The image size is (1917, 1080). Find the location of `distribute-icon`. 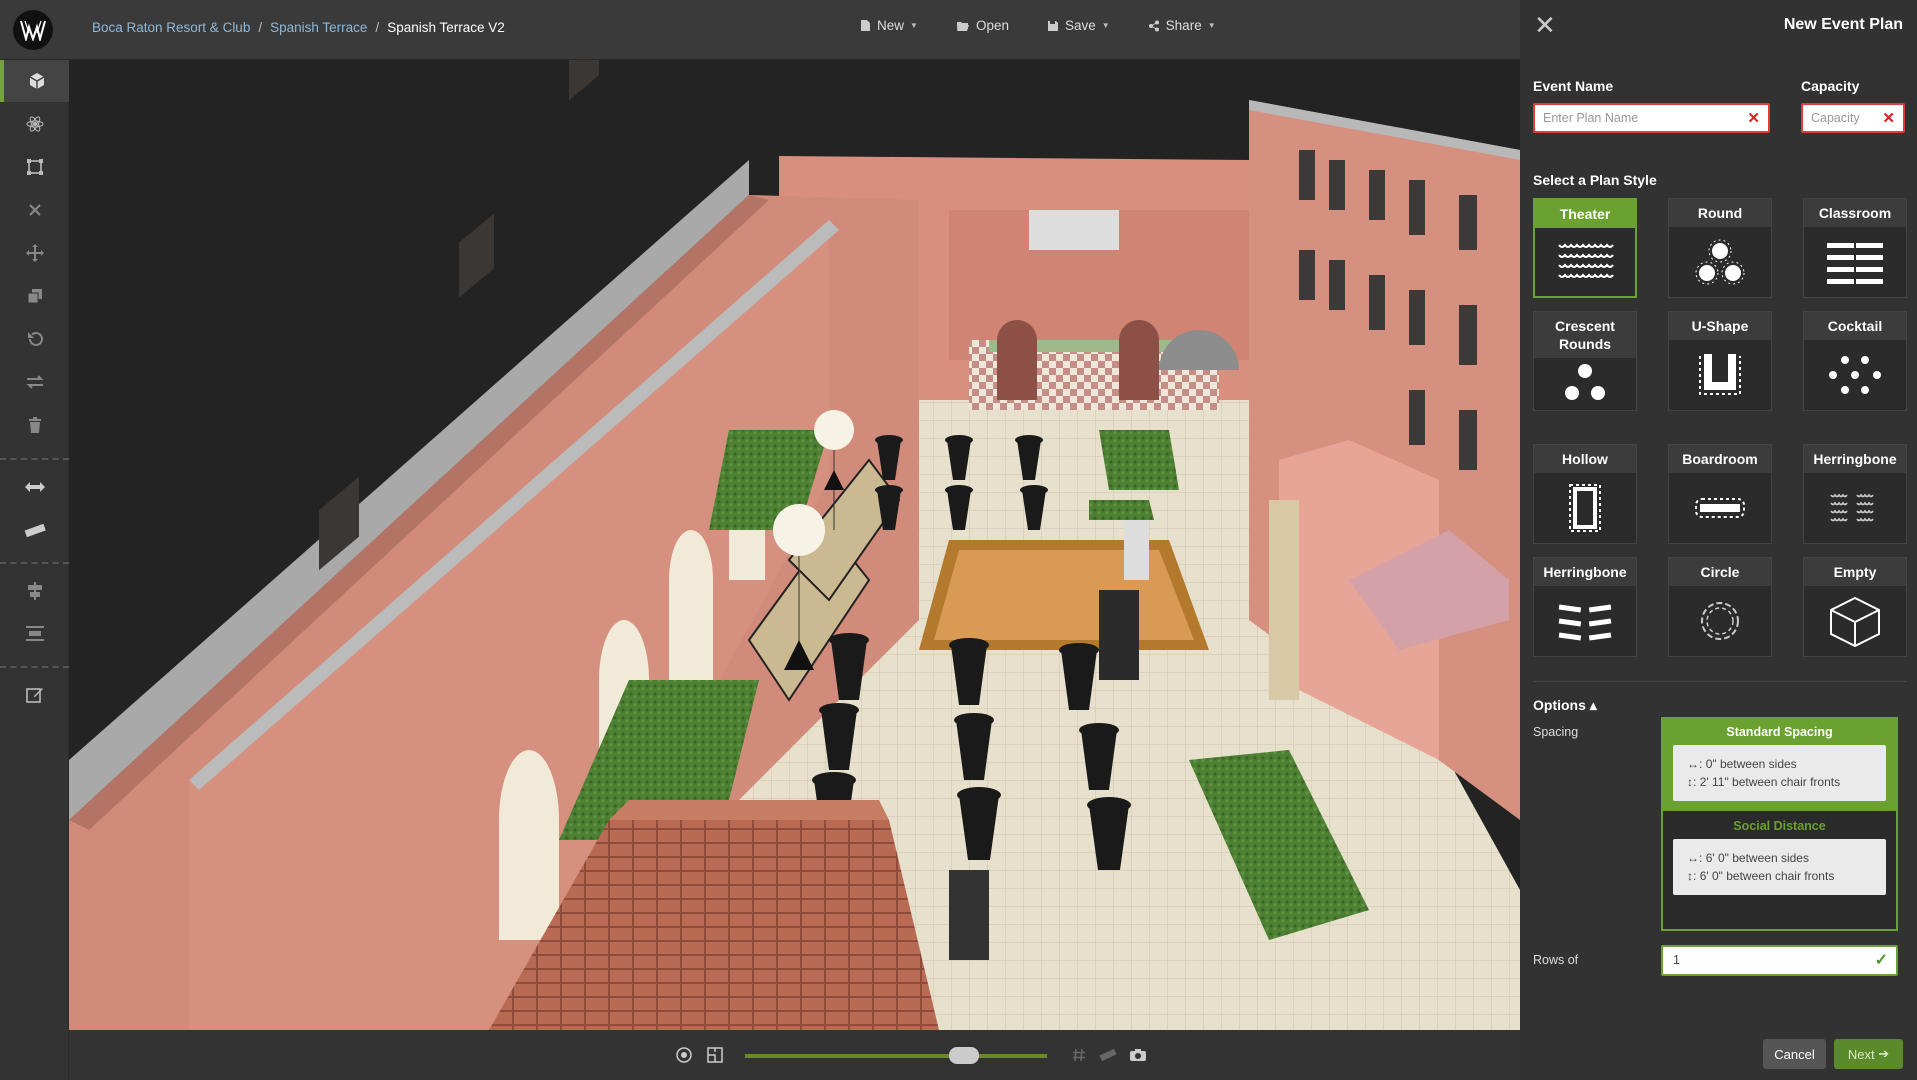

distribute-icon is located at coordinates (34, 633).